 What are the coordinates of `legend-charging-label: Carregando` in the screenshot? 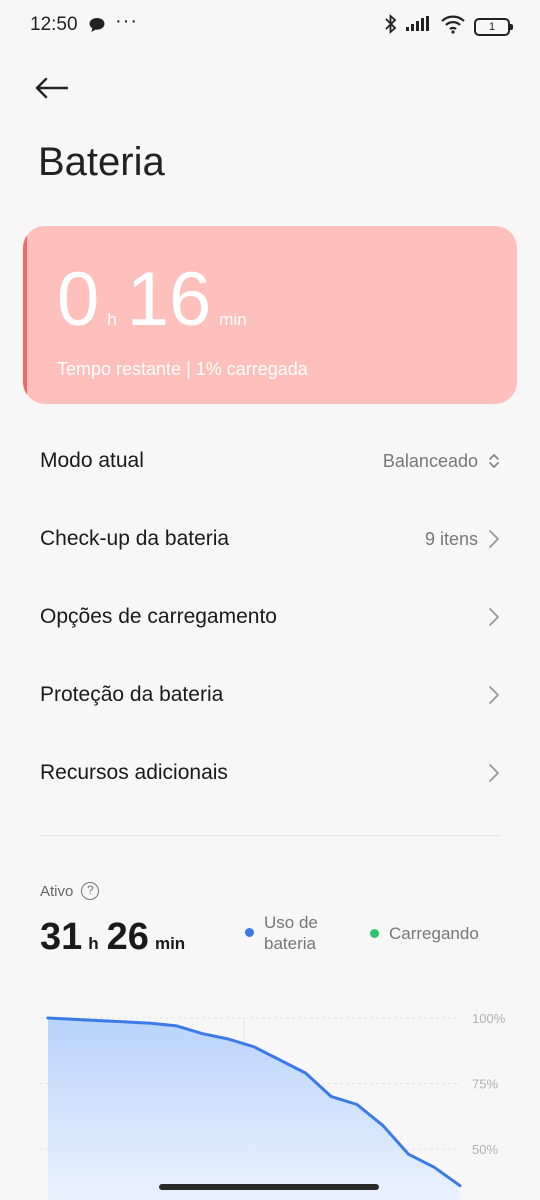 It's located at (434, 933).